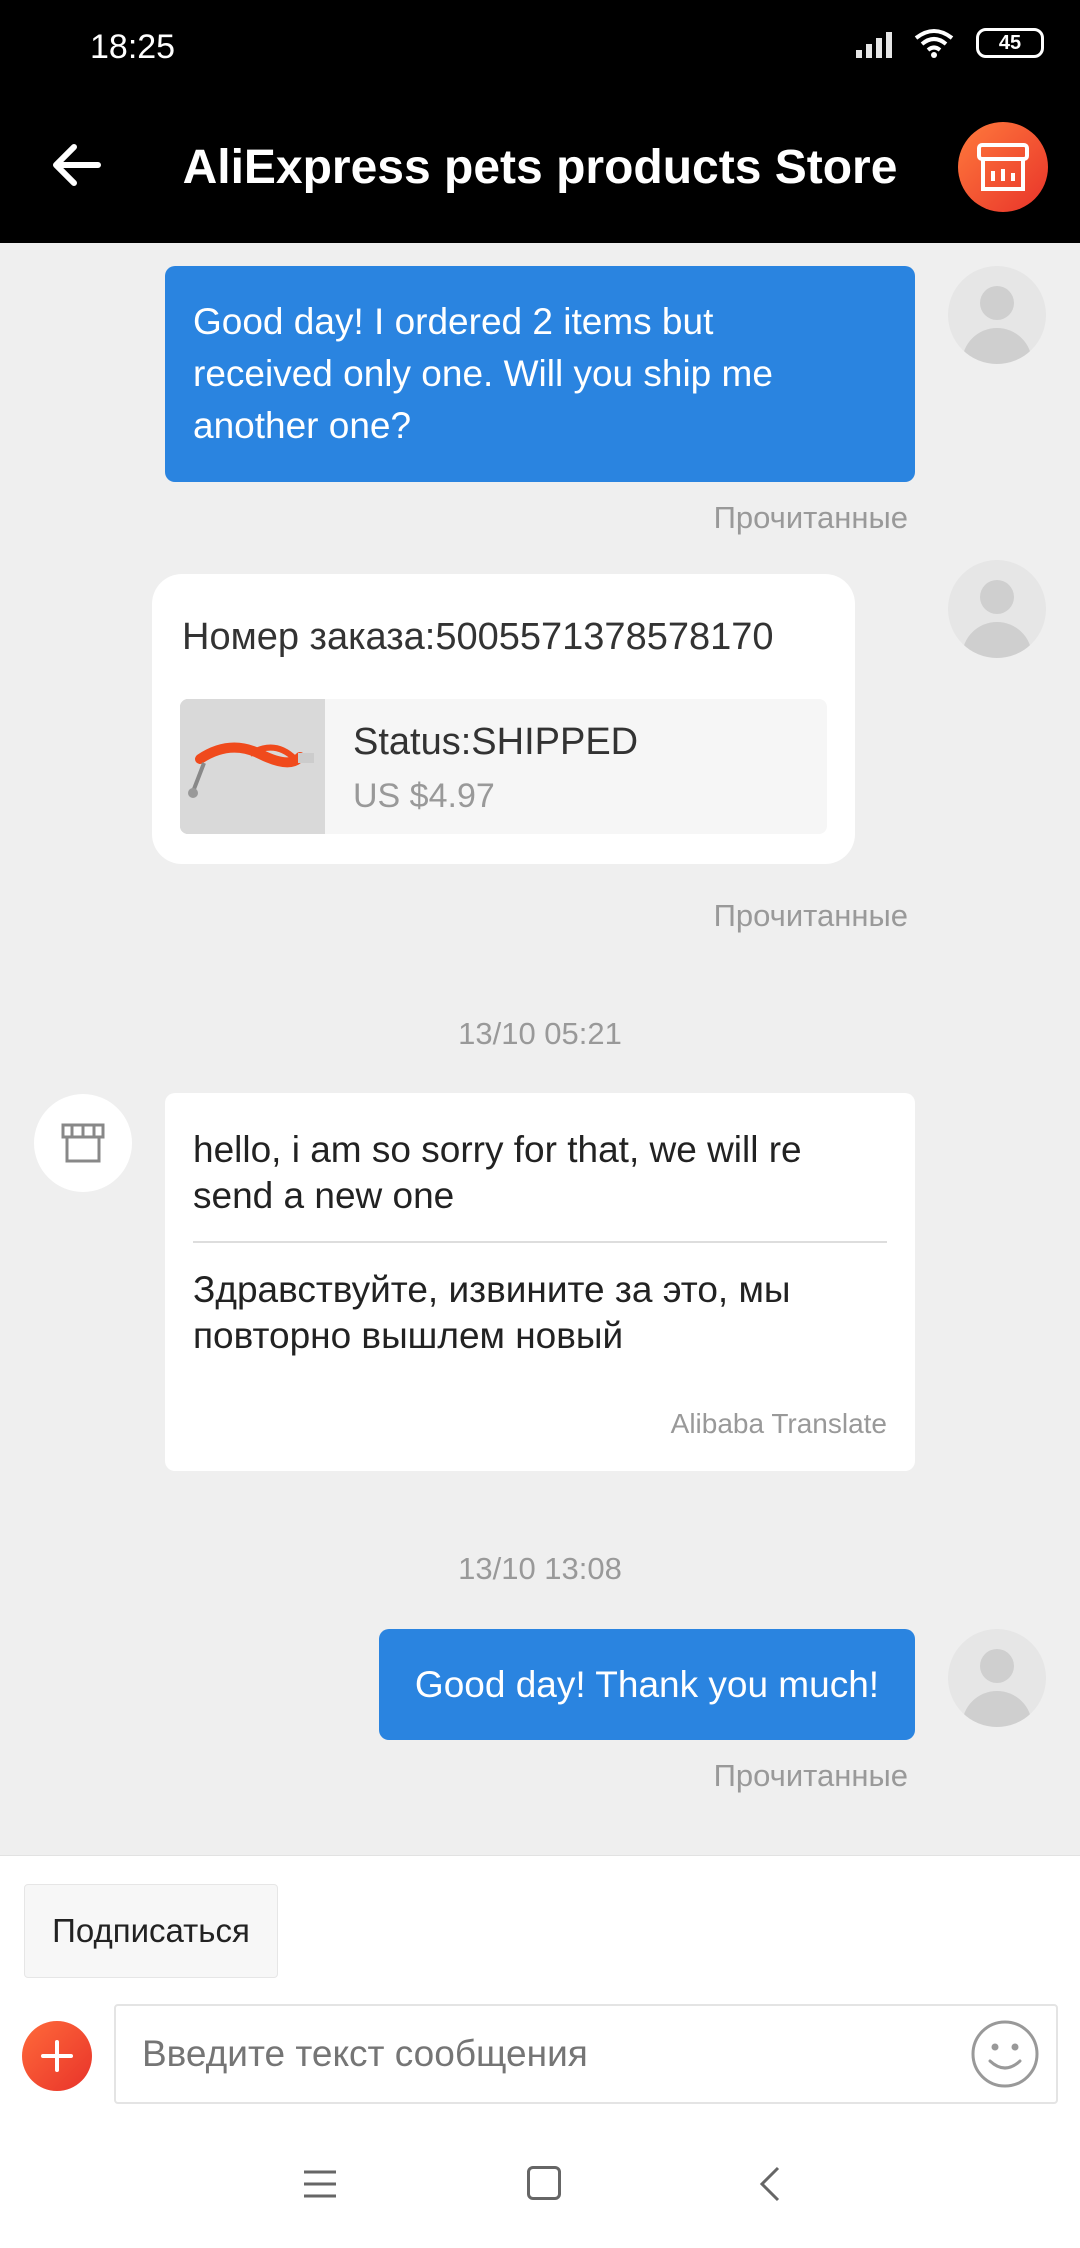  I want to click on message-text-line: received only one. Will you ship me, so click(483, 373).